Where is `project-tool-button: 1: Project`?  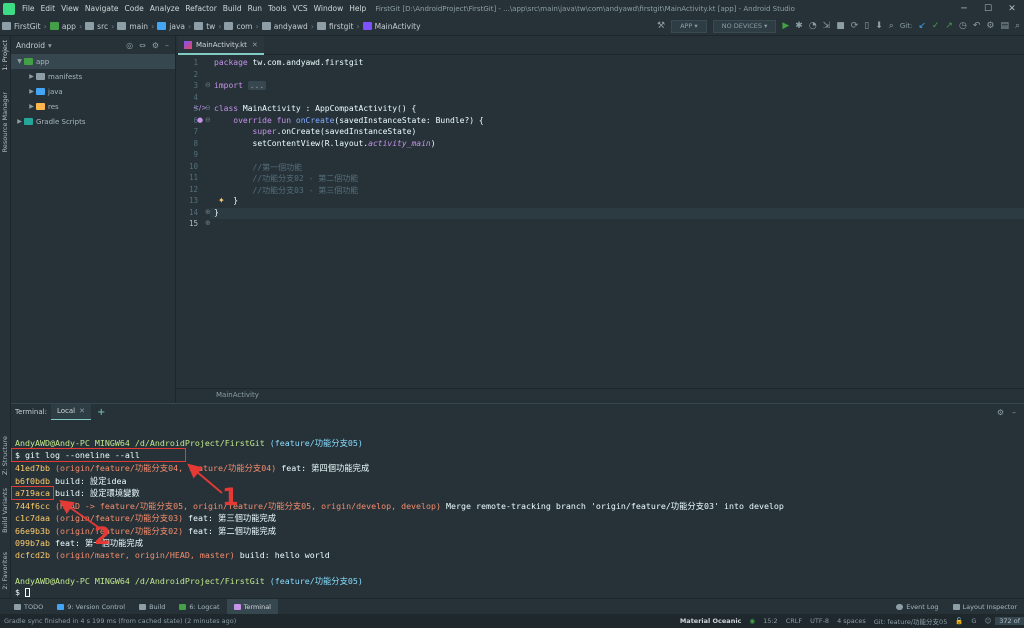
project-tool-button: 1: Project is located at coordinates (5, 55).